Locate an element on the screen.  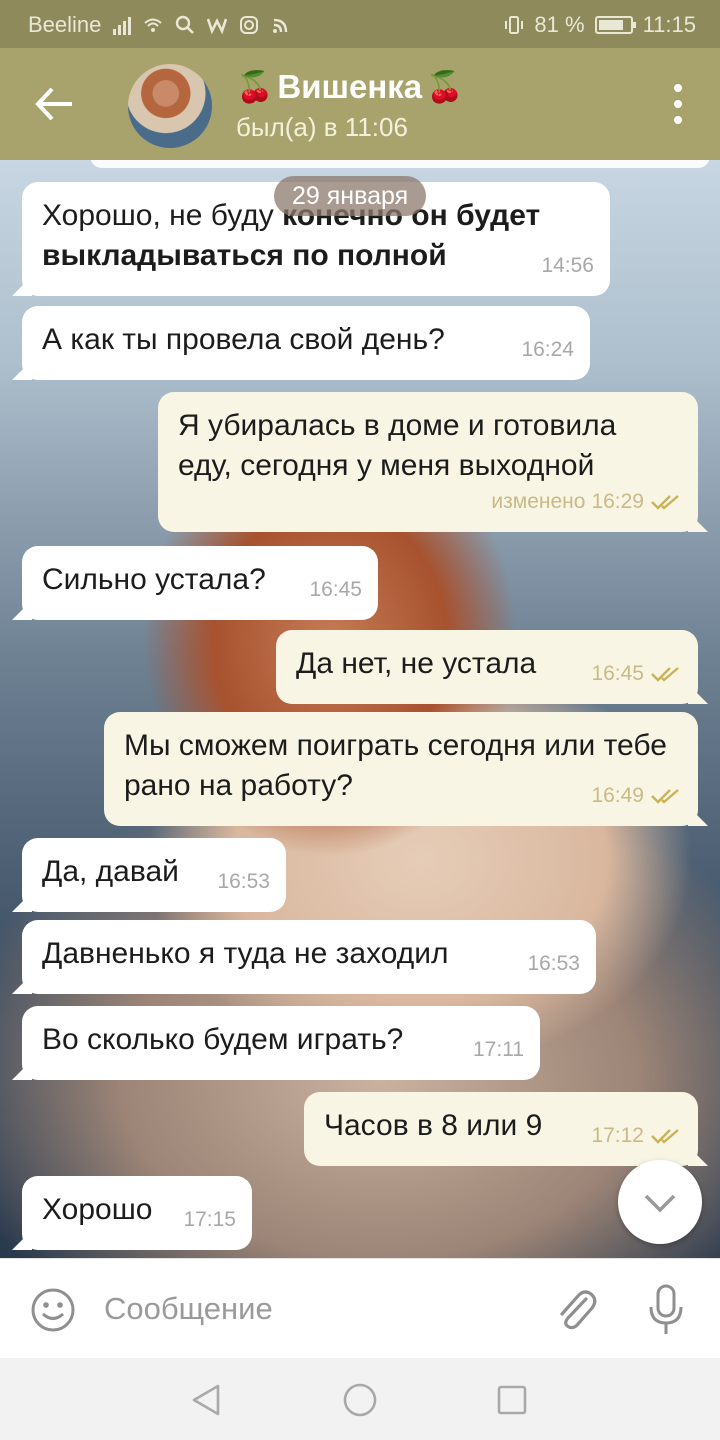
chat-title: 🍒 Вишенка 🍒 is located at coordinates (350, 87).